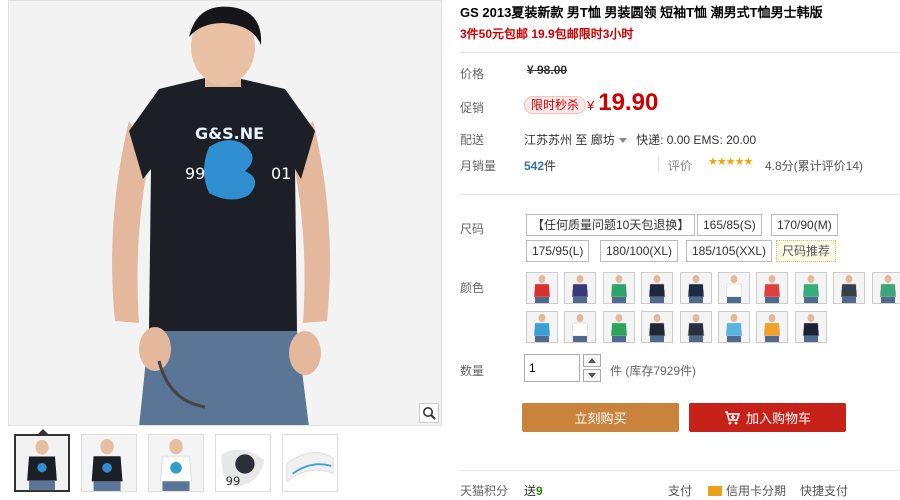 The width and height of the screenshot is (900, 500). I want to click on add-to-cart-button: 加入购物车, so click(767, 417).